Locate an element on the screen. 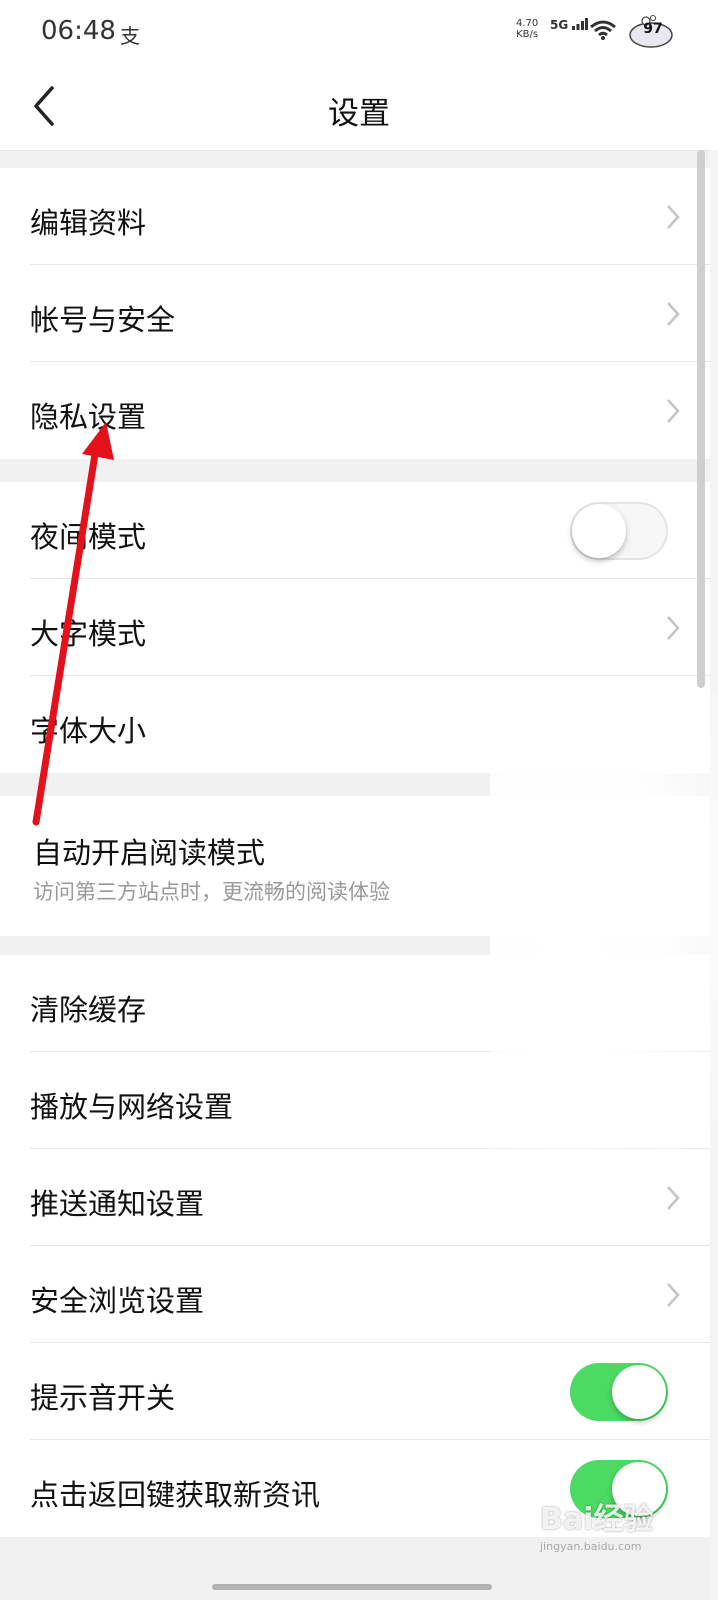 The height and width of the screenshot is (1600, 718). watermark-url: jingyan.baidu.com is located at coordinates (591, 1546).